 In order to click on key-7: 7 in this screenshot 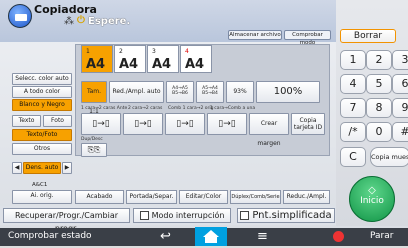, I will do `click(353, 108)`.